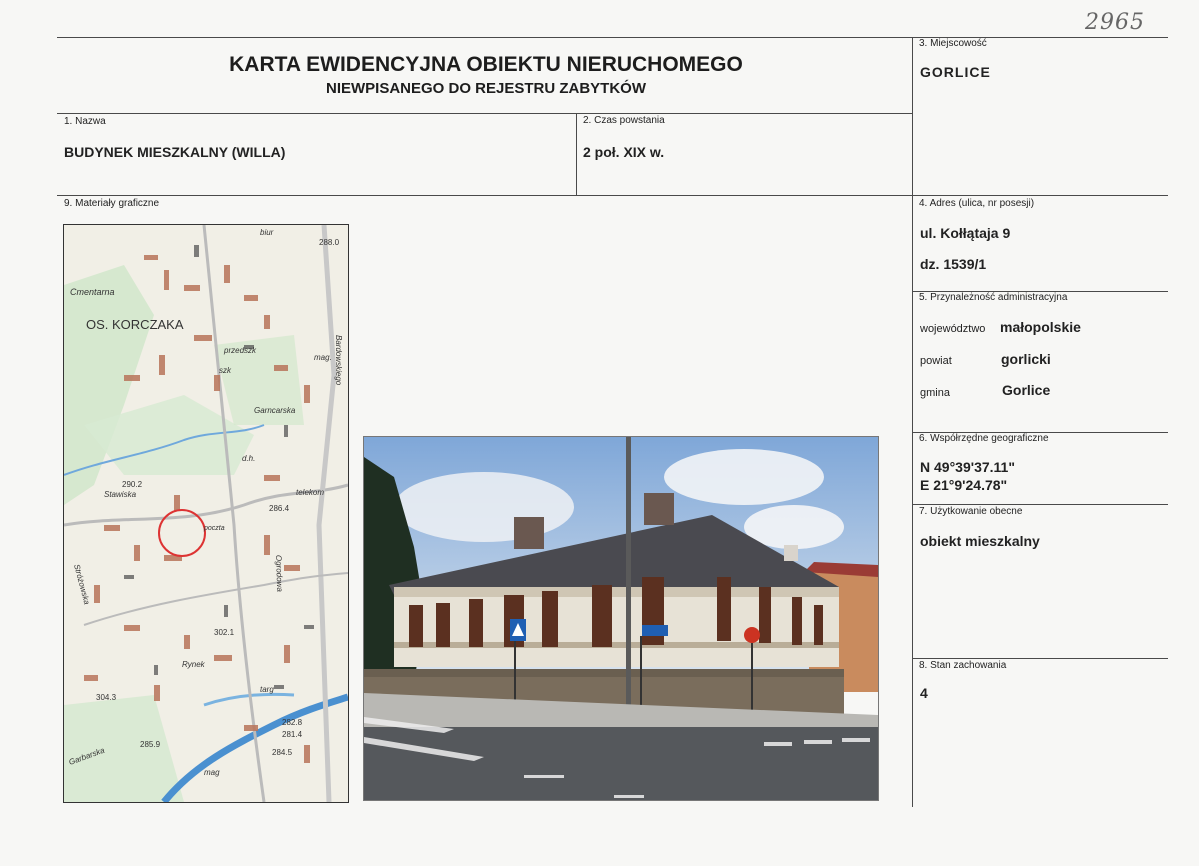  What do you see at coordinates (965, 233) in the screenshot?
I see `field-value-adres-street: ul. Kołłątaja 9` at bounding box center [965, 233].